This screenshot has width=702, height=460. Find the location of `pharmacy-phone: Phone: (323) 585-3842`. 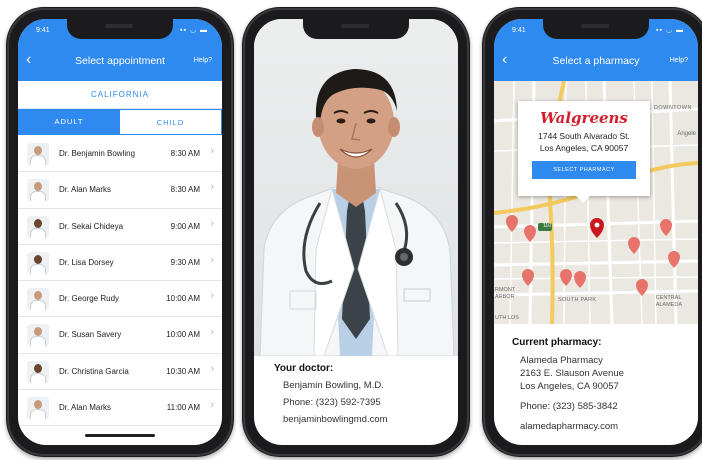

pharmacy-phone: Phone: (323) 585-3842 is located at coordinates (572, 406).